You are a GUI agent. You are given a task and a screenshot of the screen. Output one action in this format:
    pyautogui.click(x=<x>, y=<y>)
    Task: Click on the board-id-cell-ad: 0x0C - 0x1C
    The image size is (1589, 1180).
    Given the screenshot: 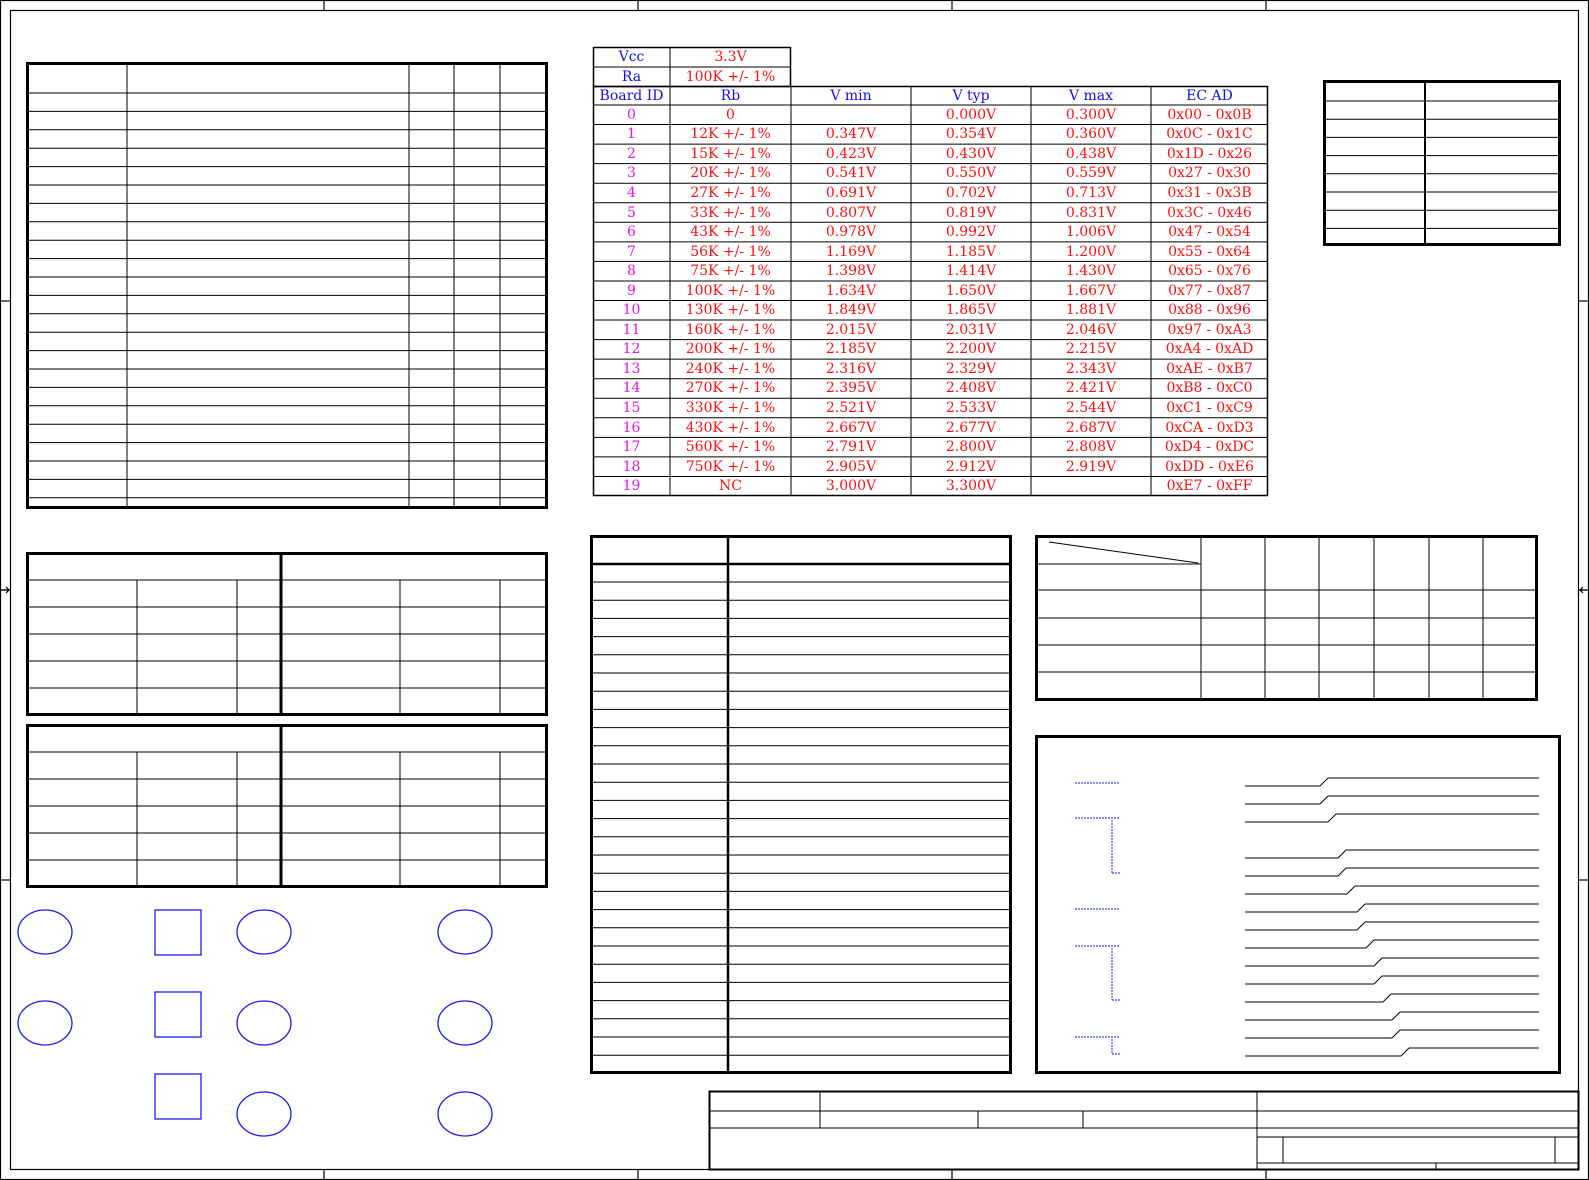 What is the action you would take?
    pyautogui.click(x=1209, y=134)
    